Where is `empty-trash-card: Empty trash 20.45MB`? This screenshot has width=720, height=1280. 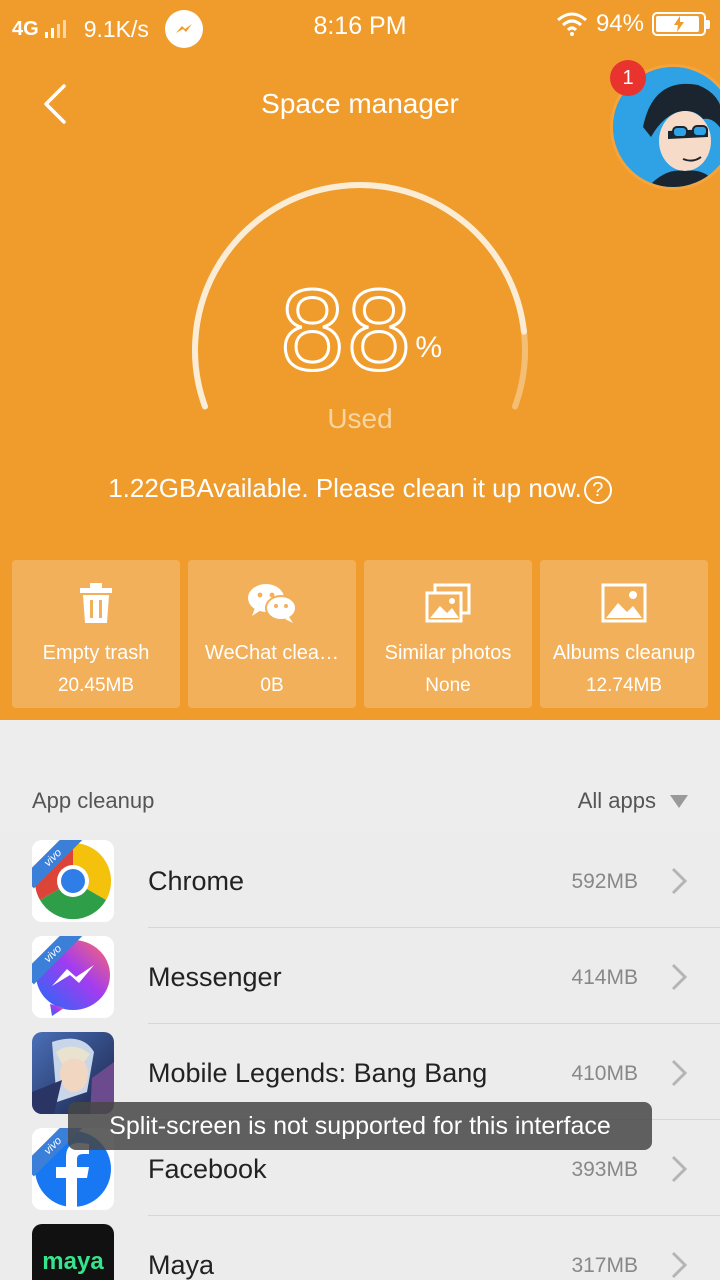
empty-trash-card: Empty trash 20.45MB is located at coordinates (96, 634).